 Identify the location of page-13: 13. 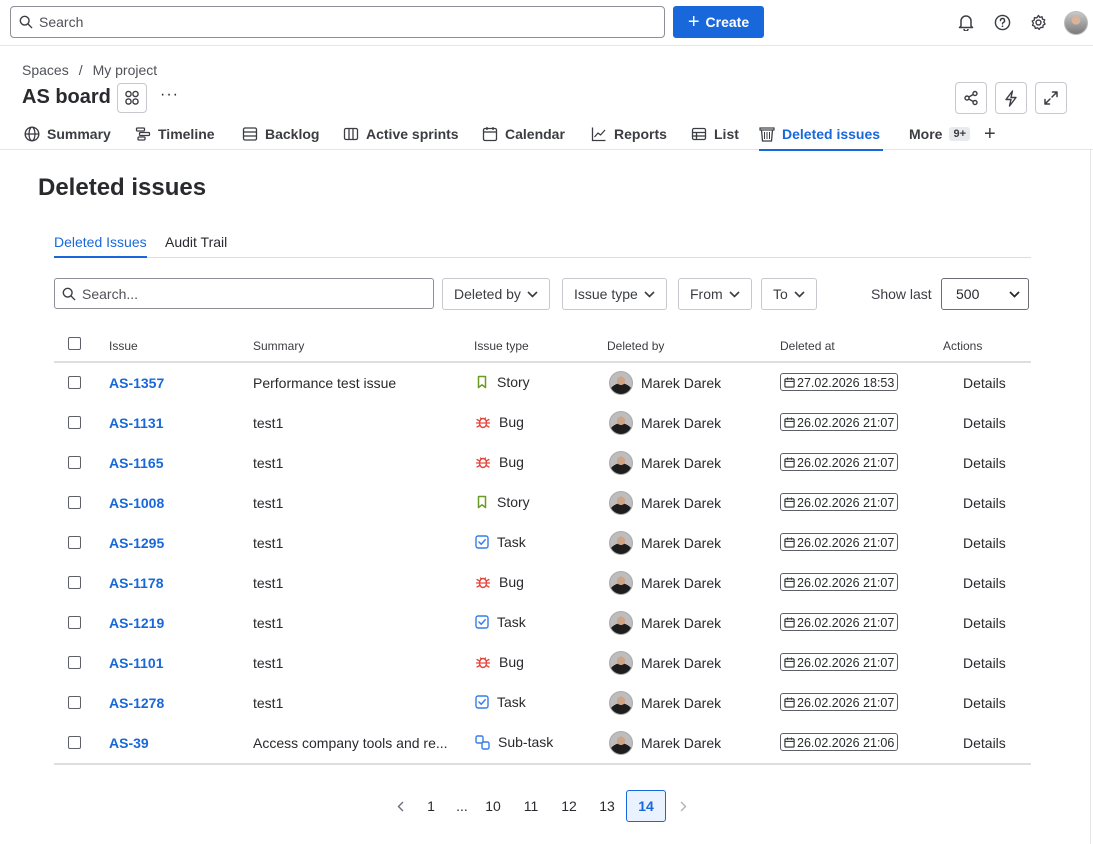
(607, 806).